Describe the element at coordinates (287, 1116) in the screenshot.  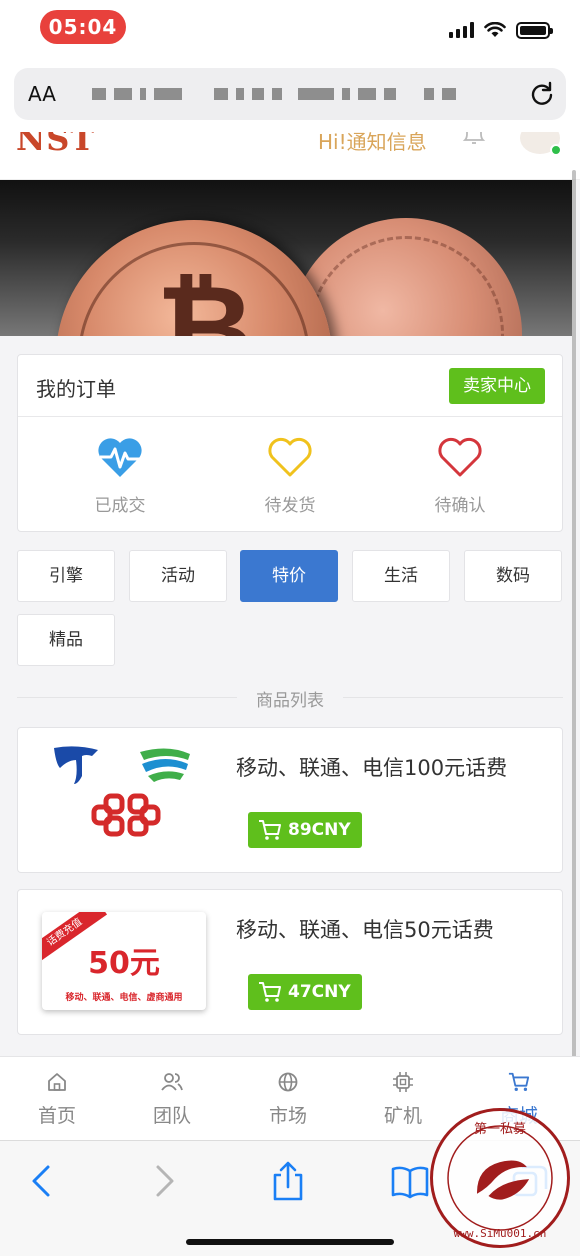
I see `tab-label: 市场` at that location.